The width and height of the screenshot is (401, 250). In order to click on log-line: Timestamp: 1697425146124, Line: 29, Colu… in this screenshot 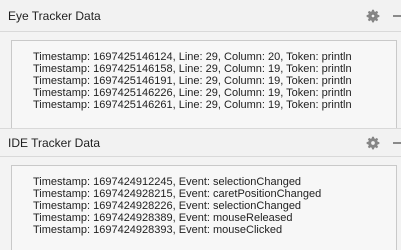, I will do `click(192, 57)`.